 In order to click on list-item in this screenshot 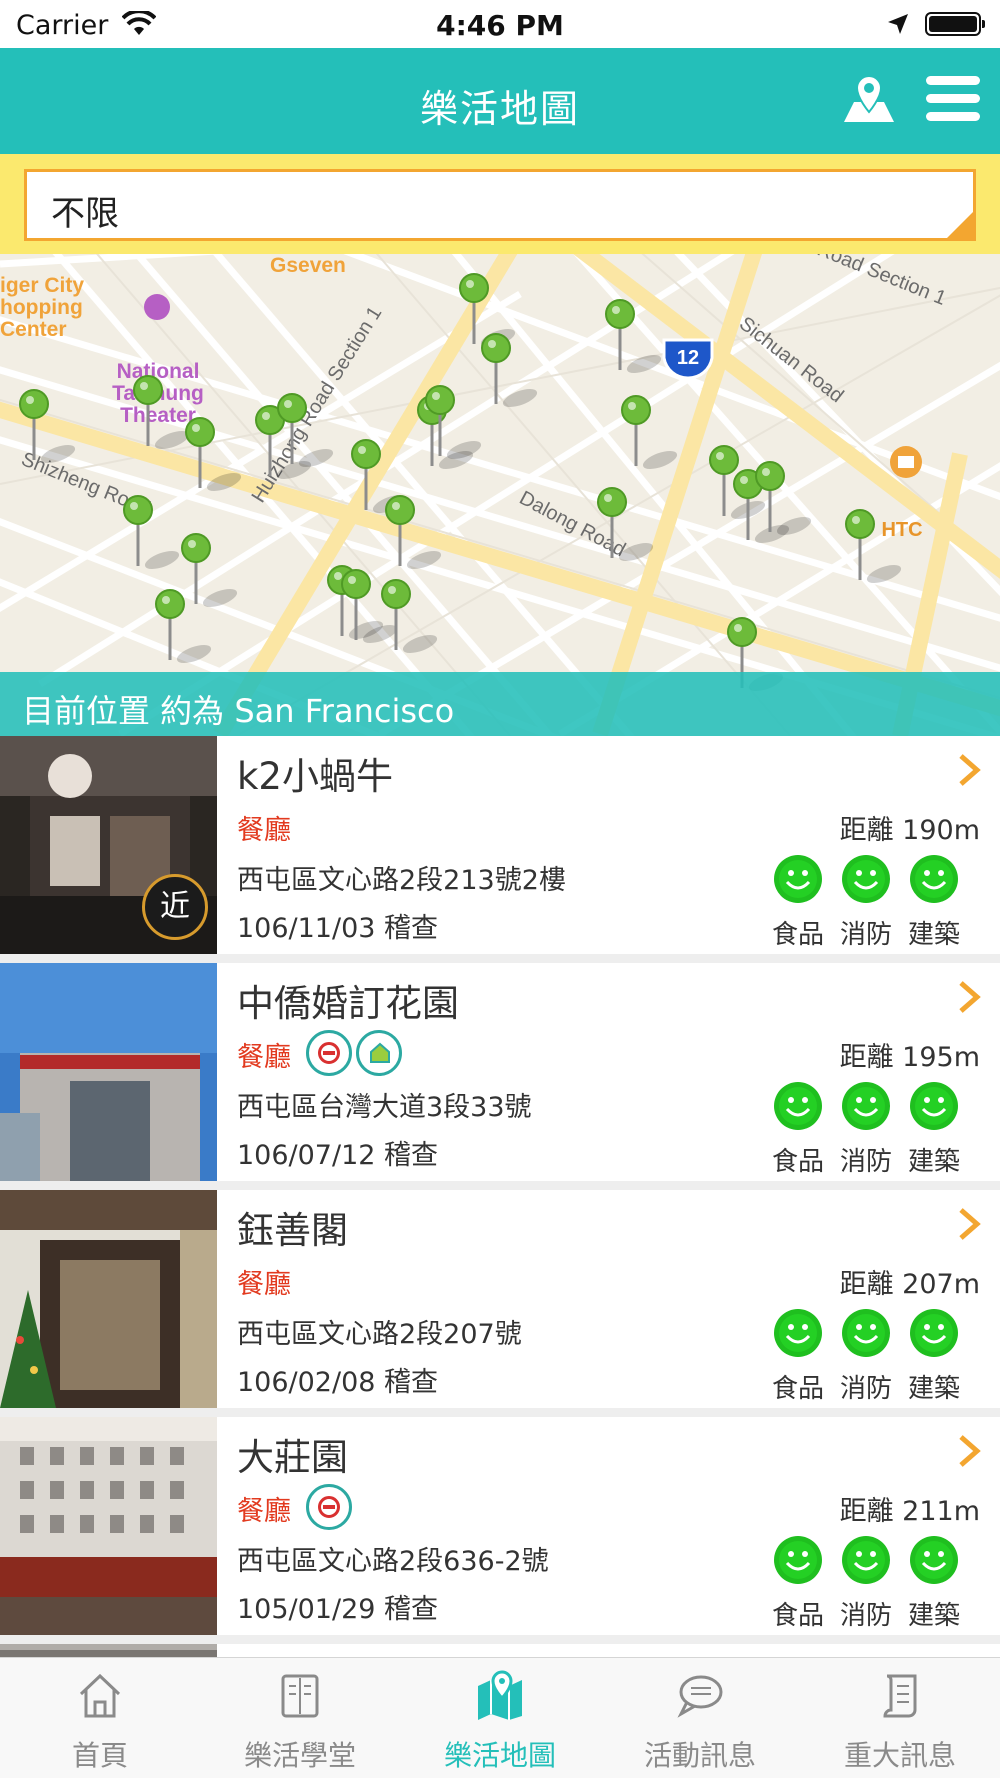, I will do `click(500, 1650)`.